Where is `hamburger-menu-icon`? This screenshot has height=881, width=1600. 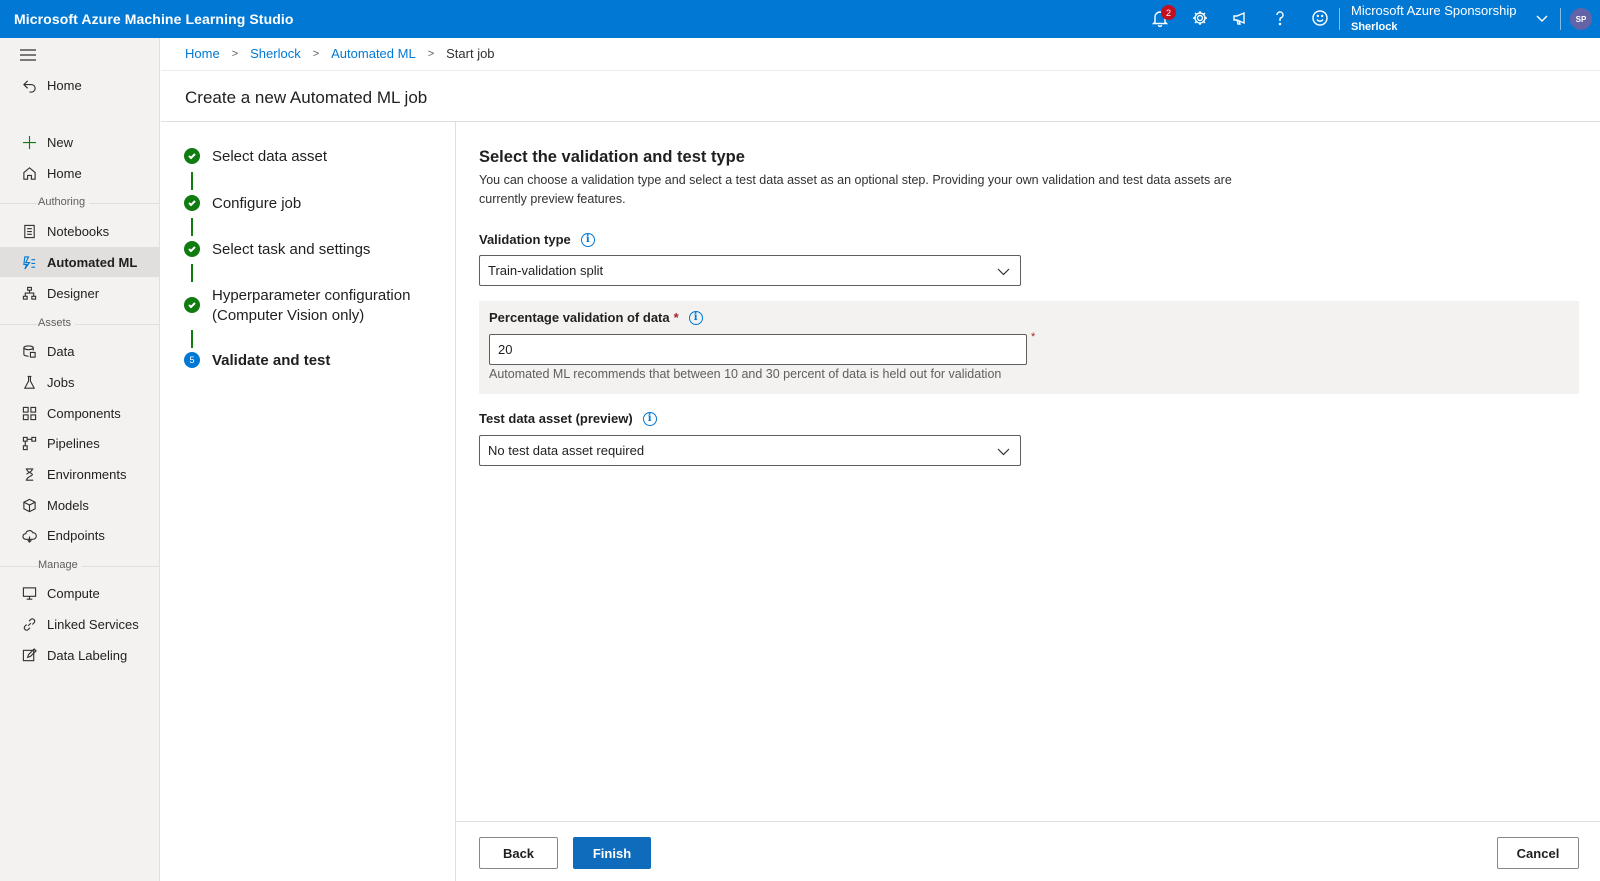 hamburger-menu-icon is located at coordinates (28, 56).